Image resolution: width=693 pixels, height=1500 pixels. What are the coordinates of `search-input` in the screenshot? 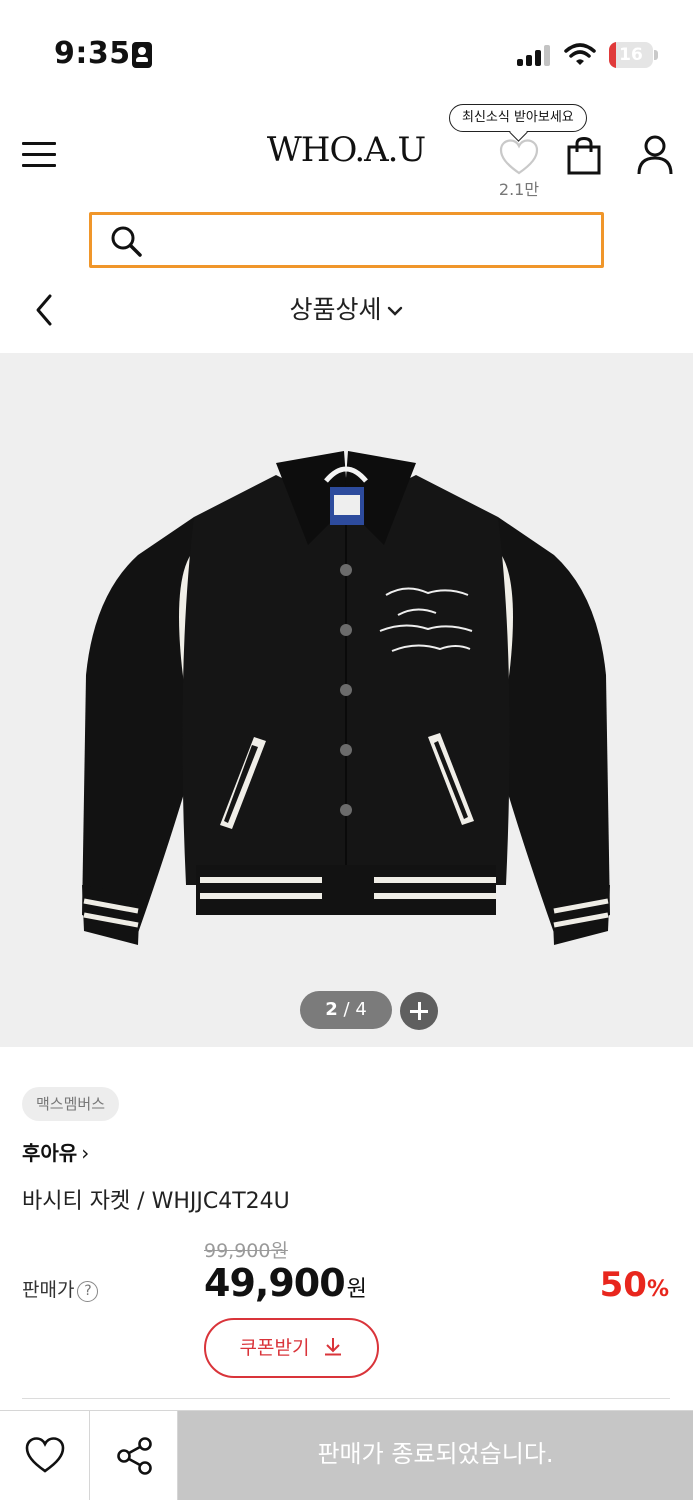 It's located at (369, 240).